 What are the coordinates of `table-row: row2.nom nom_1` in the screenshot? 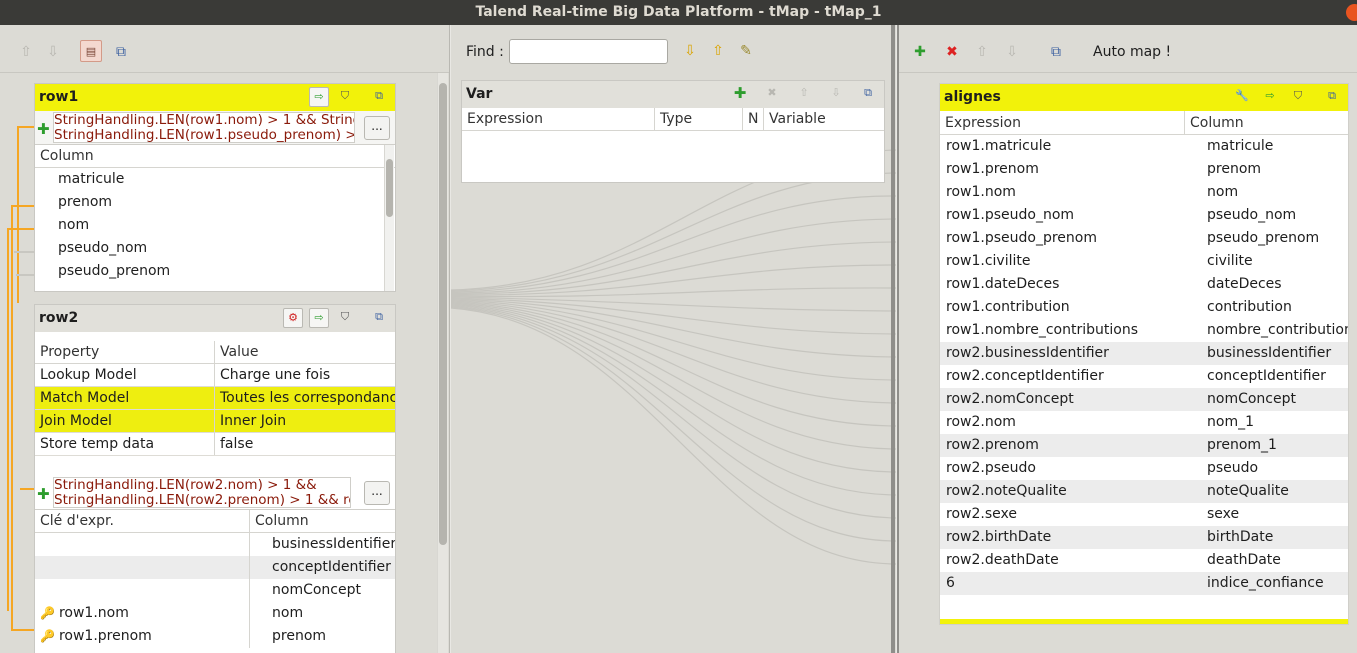 It's located at (1144, 422).